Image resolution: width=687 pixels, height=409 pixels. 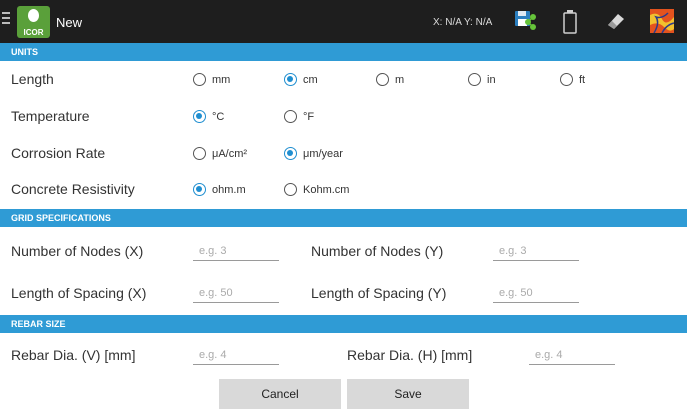 What do you see at coordinates (301, 79) in the screenshot?
I see `length-option-cm: cm` at bounding box center [301, 79].